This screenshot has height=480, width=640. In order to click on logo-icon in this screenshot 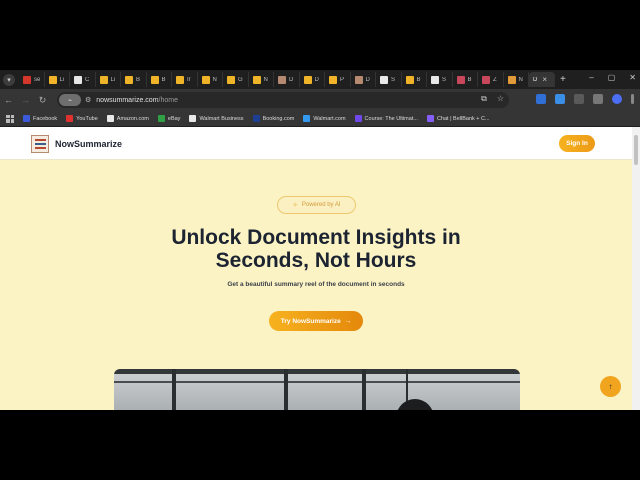, I will do `click(40, 144)`.